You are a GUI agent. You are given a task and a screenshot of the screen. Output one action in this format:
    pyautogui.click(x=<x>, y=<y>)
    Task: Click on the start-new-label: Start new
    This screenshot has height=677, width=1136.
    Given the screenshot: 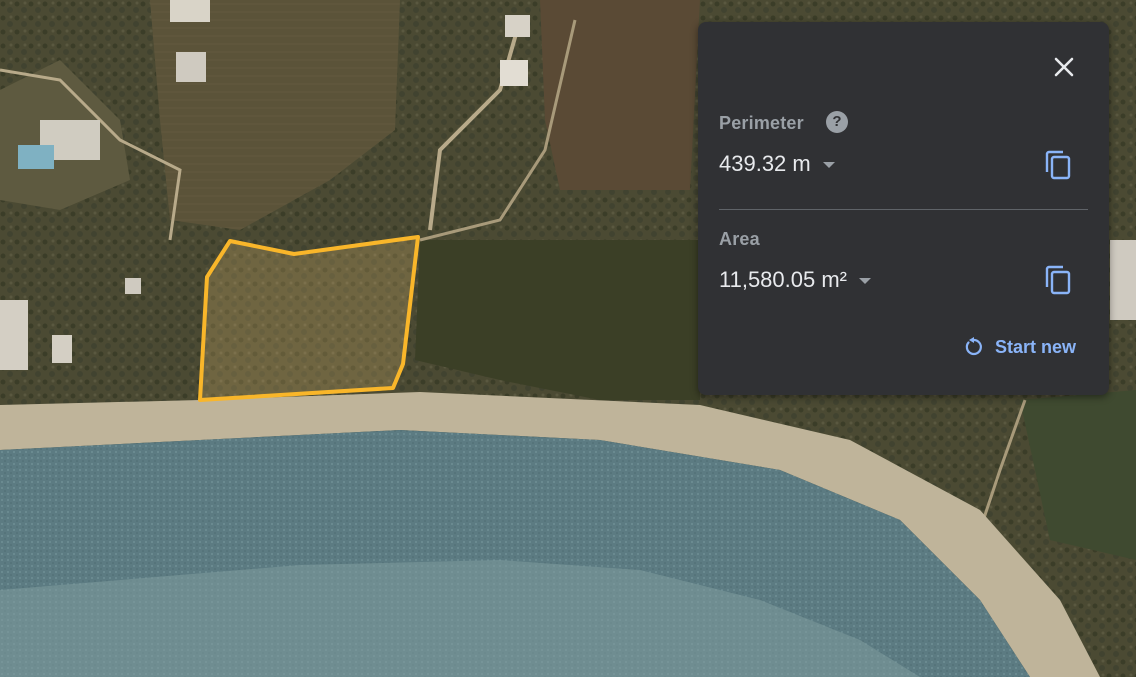 What is the action you would take?
    pyautogui.click(x=1035, y=346)
    